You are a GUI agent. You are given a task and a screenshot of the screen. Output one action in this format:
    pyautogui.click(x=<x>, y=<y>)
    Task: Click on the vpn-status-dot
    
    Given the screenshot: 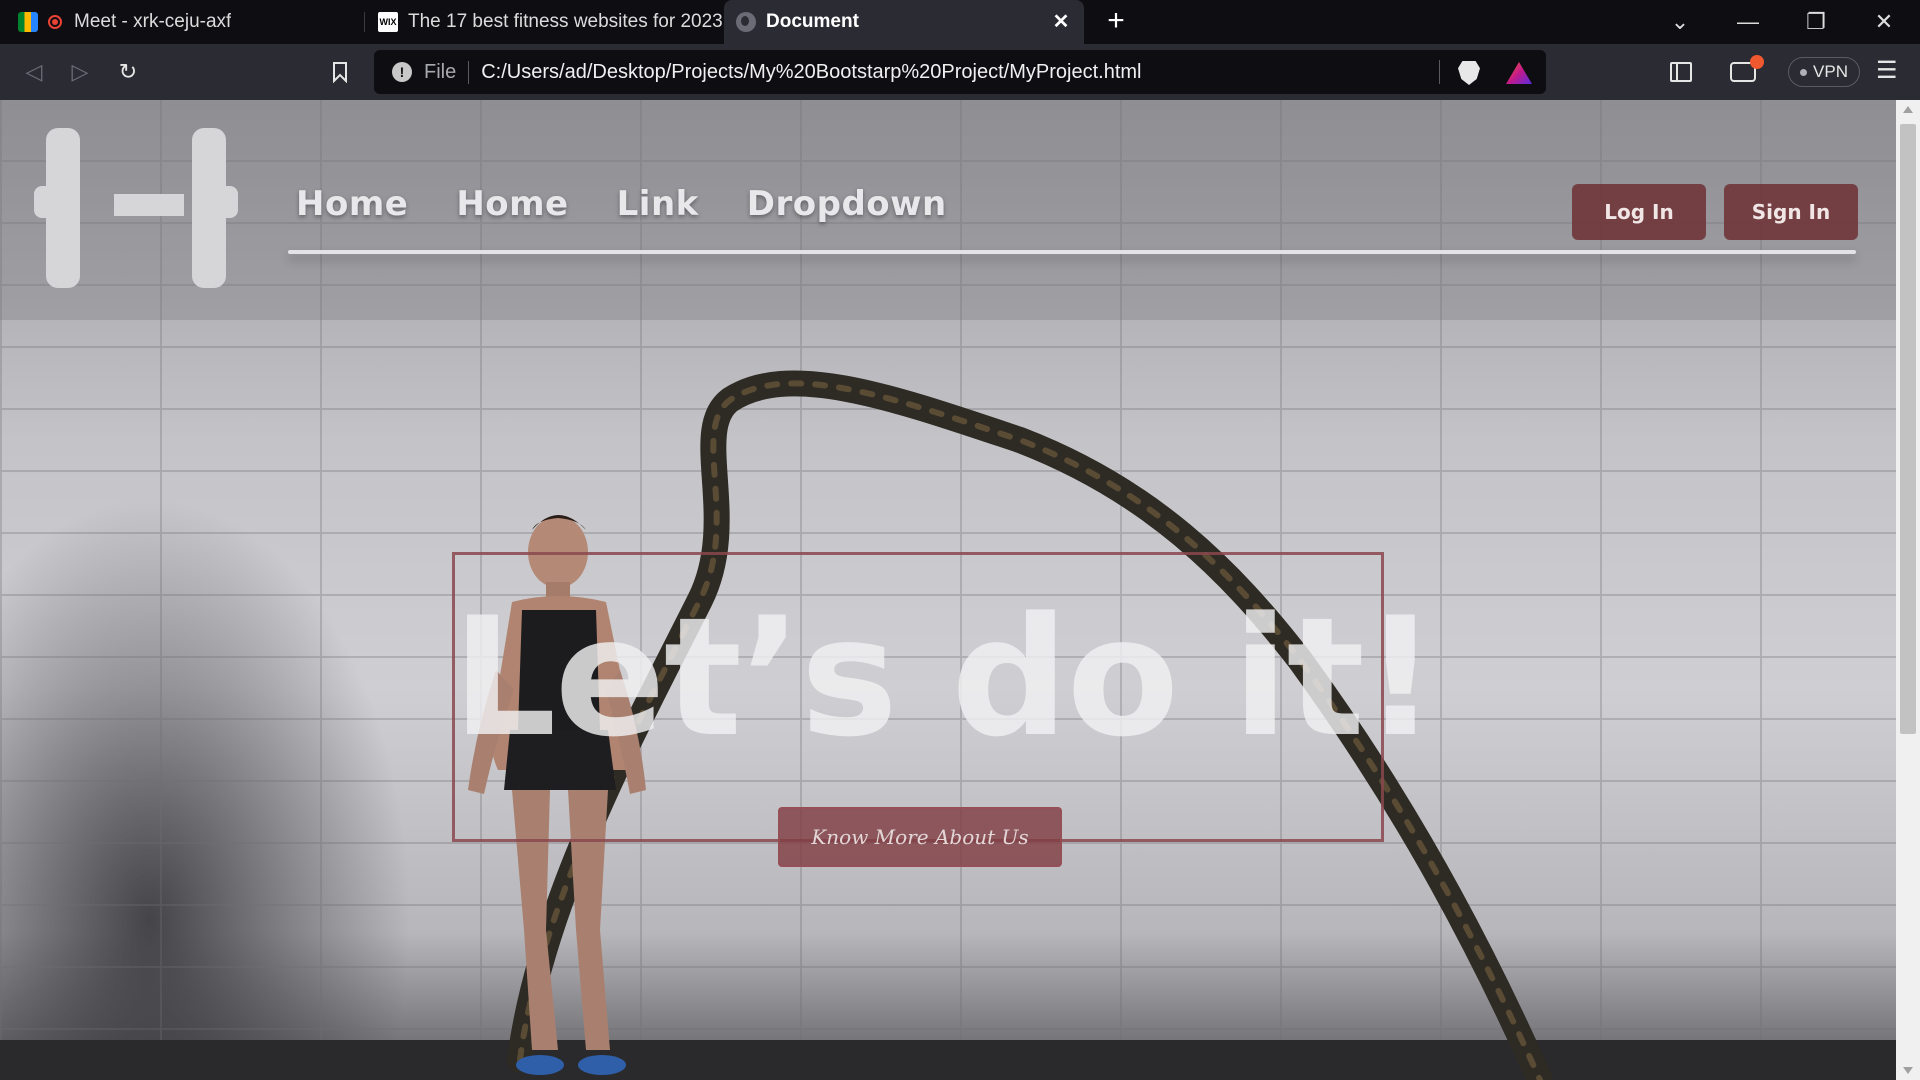 What is the action you would take?
    pyautogui.click(x=1804, y=72)
    